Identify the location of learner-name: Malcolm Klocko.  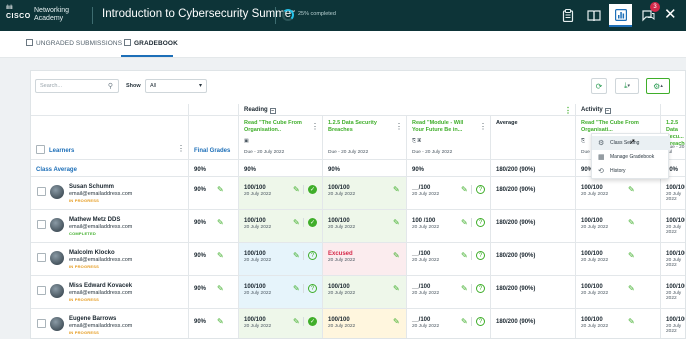
(92, 253).